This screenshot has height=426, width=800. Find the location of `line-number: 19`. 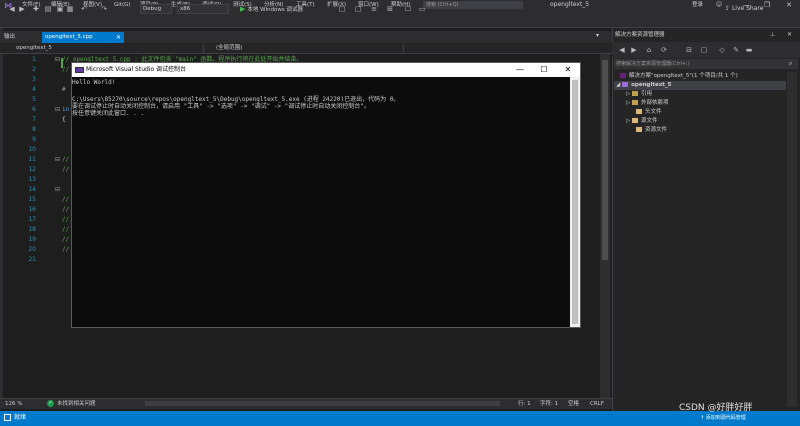

line-number: 19 is located at coordinates (32, 239).